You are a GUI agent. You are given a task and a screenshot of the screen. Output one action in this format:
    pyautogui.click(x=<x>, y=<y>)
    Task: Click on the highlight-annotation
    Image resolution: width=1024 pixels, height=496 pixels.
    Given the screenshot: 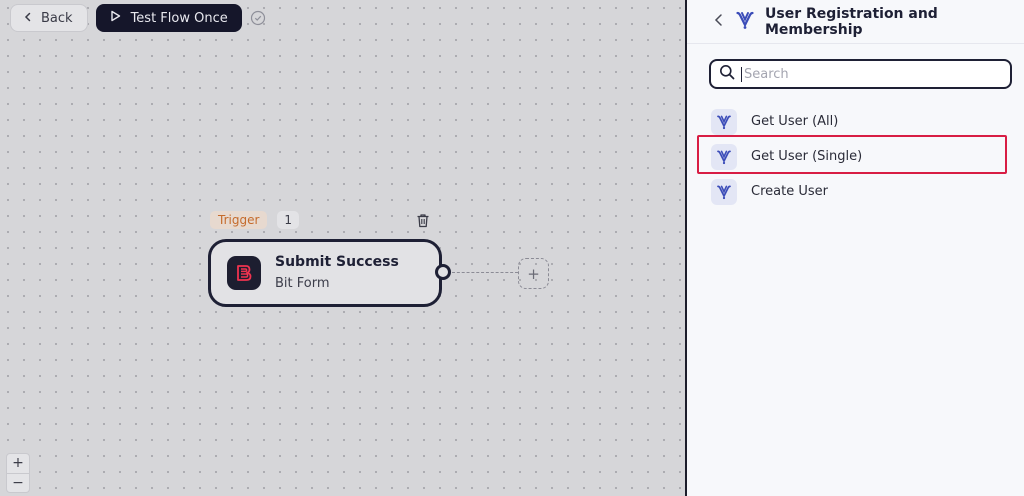 What is the action you would take?
    pyautogui.click(x=852, y=154)
    